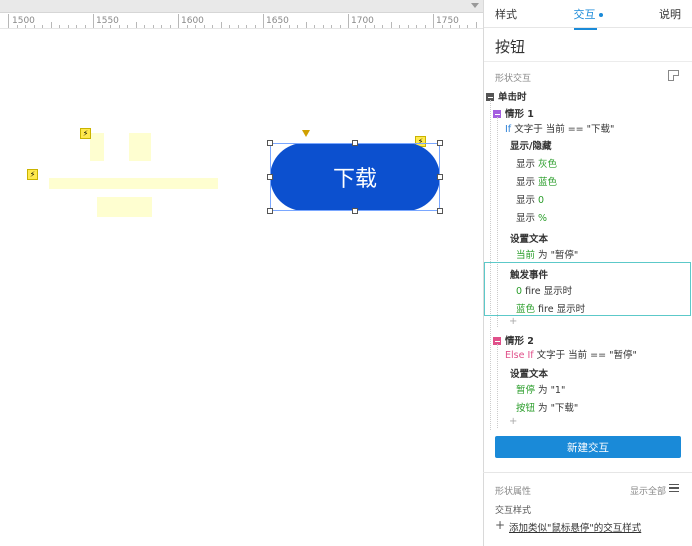 The width and height of the screenshot is (692, 546). I want to click on case-1: 情形 1, so click(513, 113).